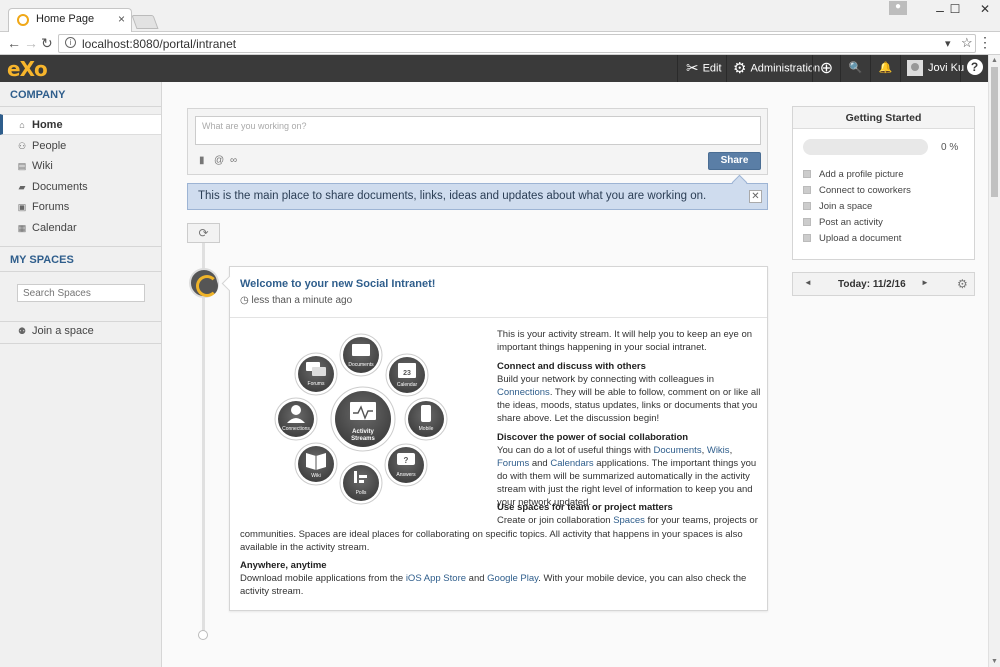 The width and height of the screenshot is (1000, 667). What do you see at coordinates (946, 68) in the screenshot?
I see `user-name: Jovi Ku` at bounding box center [946, 68].